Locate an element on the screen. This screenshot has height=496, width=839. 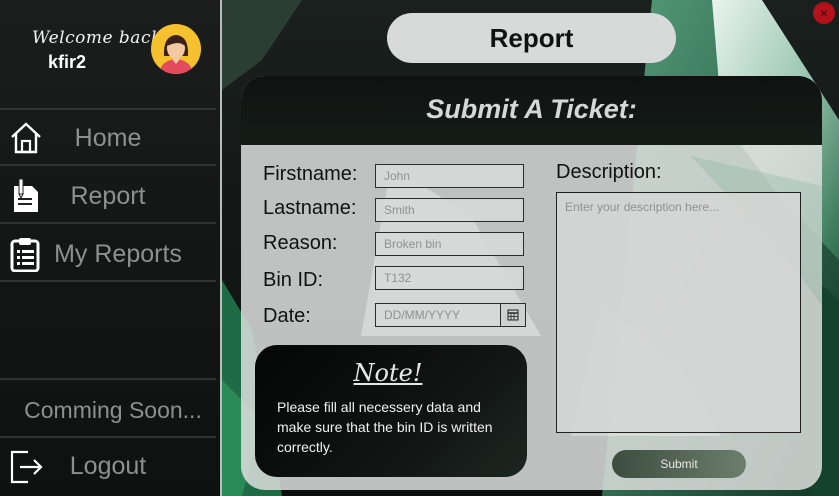
logout-button: Logout is located at coordinates (108, 466).